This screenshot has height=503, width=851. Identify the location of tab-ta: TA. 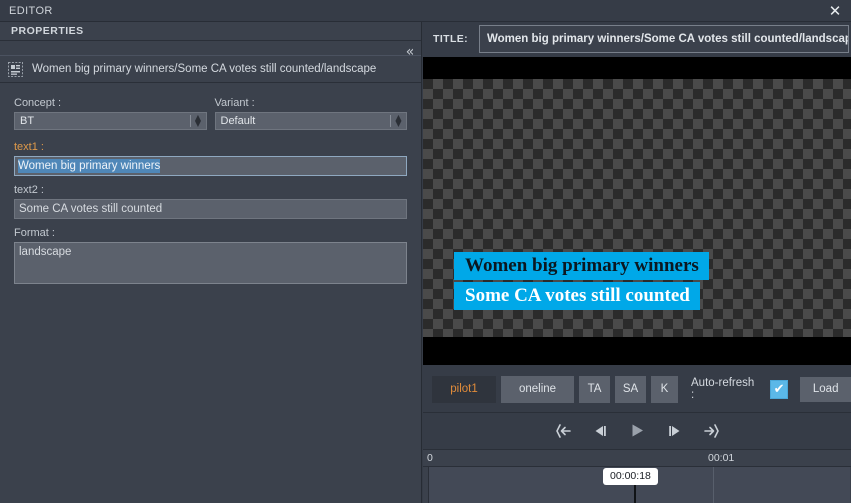
(594, 389).